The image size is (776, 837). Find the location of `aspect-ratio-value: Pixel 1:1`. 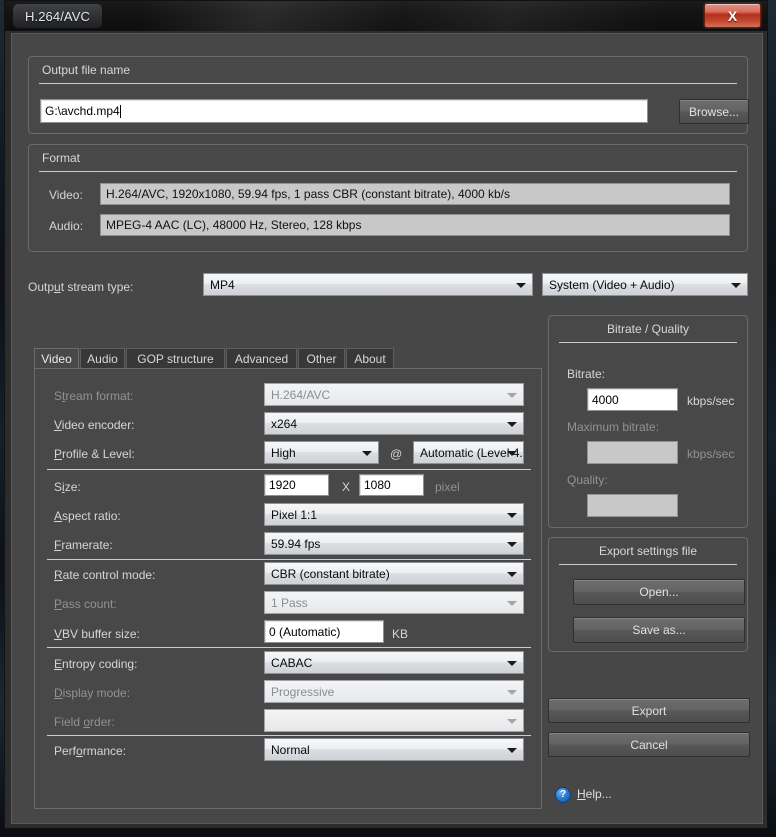

aspect-ratio-value: Pixel 1:1 is located at coordinates (294, 514).